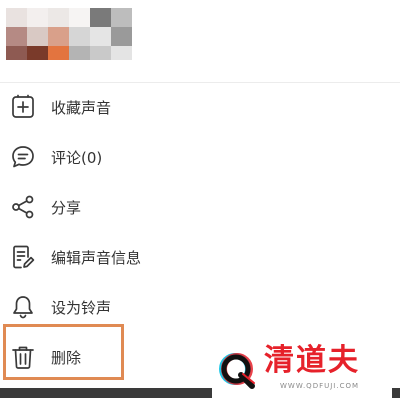 The width and height of the screenshot is (400, 398). What do you see at coordinates (23, 357) in the screenshot?
I see `trash-icon` at bounding box center [23, 357].